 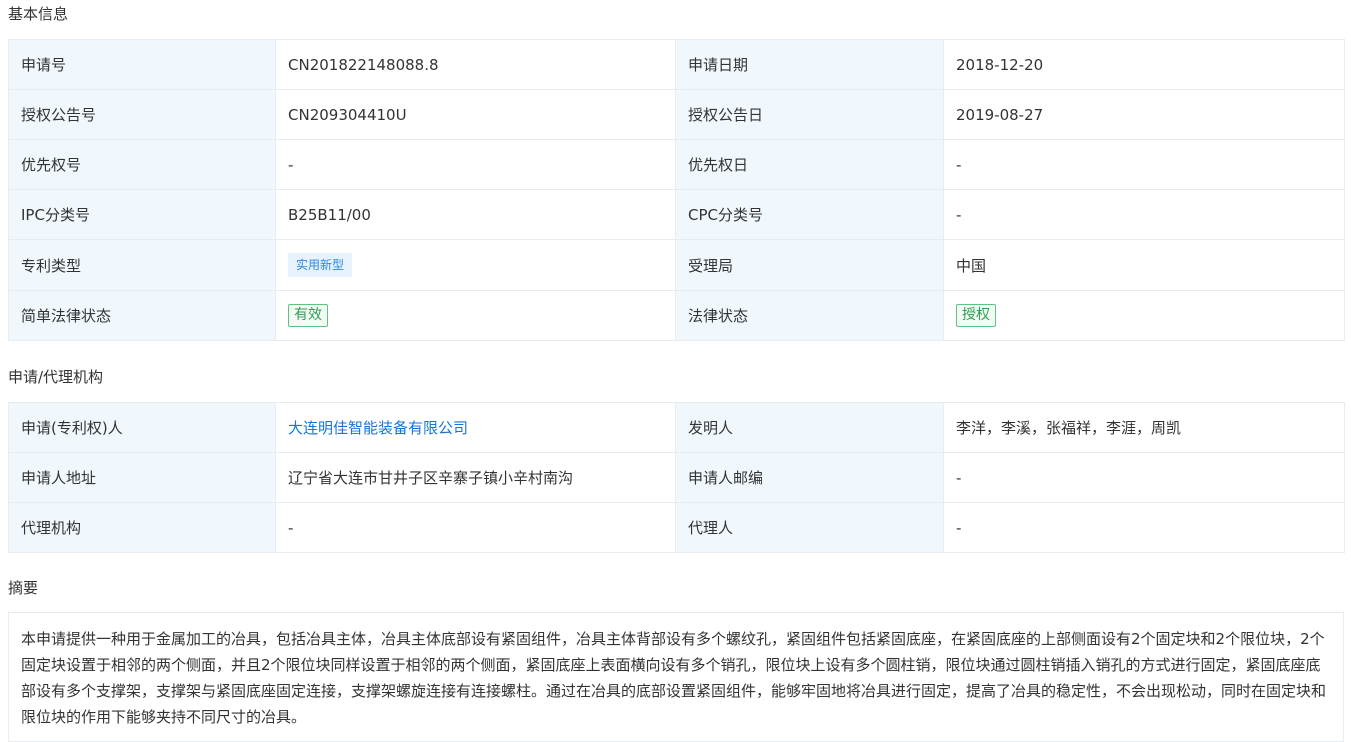 What do you see at coordinates (378, 428) in the screenshot?
I see `applicant-link: 大连明佳智能装备有限公司` at bounding box center [378, 428].